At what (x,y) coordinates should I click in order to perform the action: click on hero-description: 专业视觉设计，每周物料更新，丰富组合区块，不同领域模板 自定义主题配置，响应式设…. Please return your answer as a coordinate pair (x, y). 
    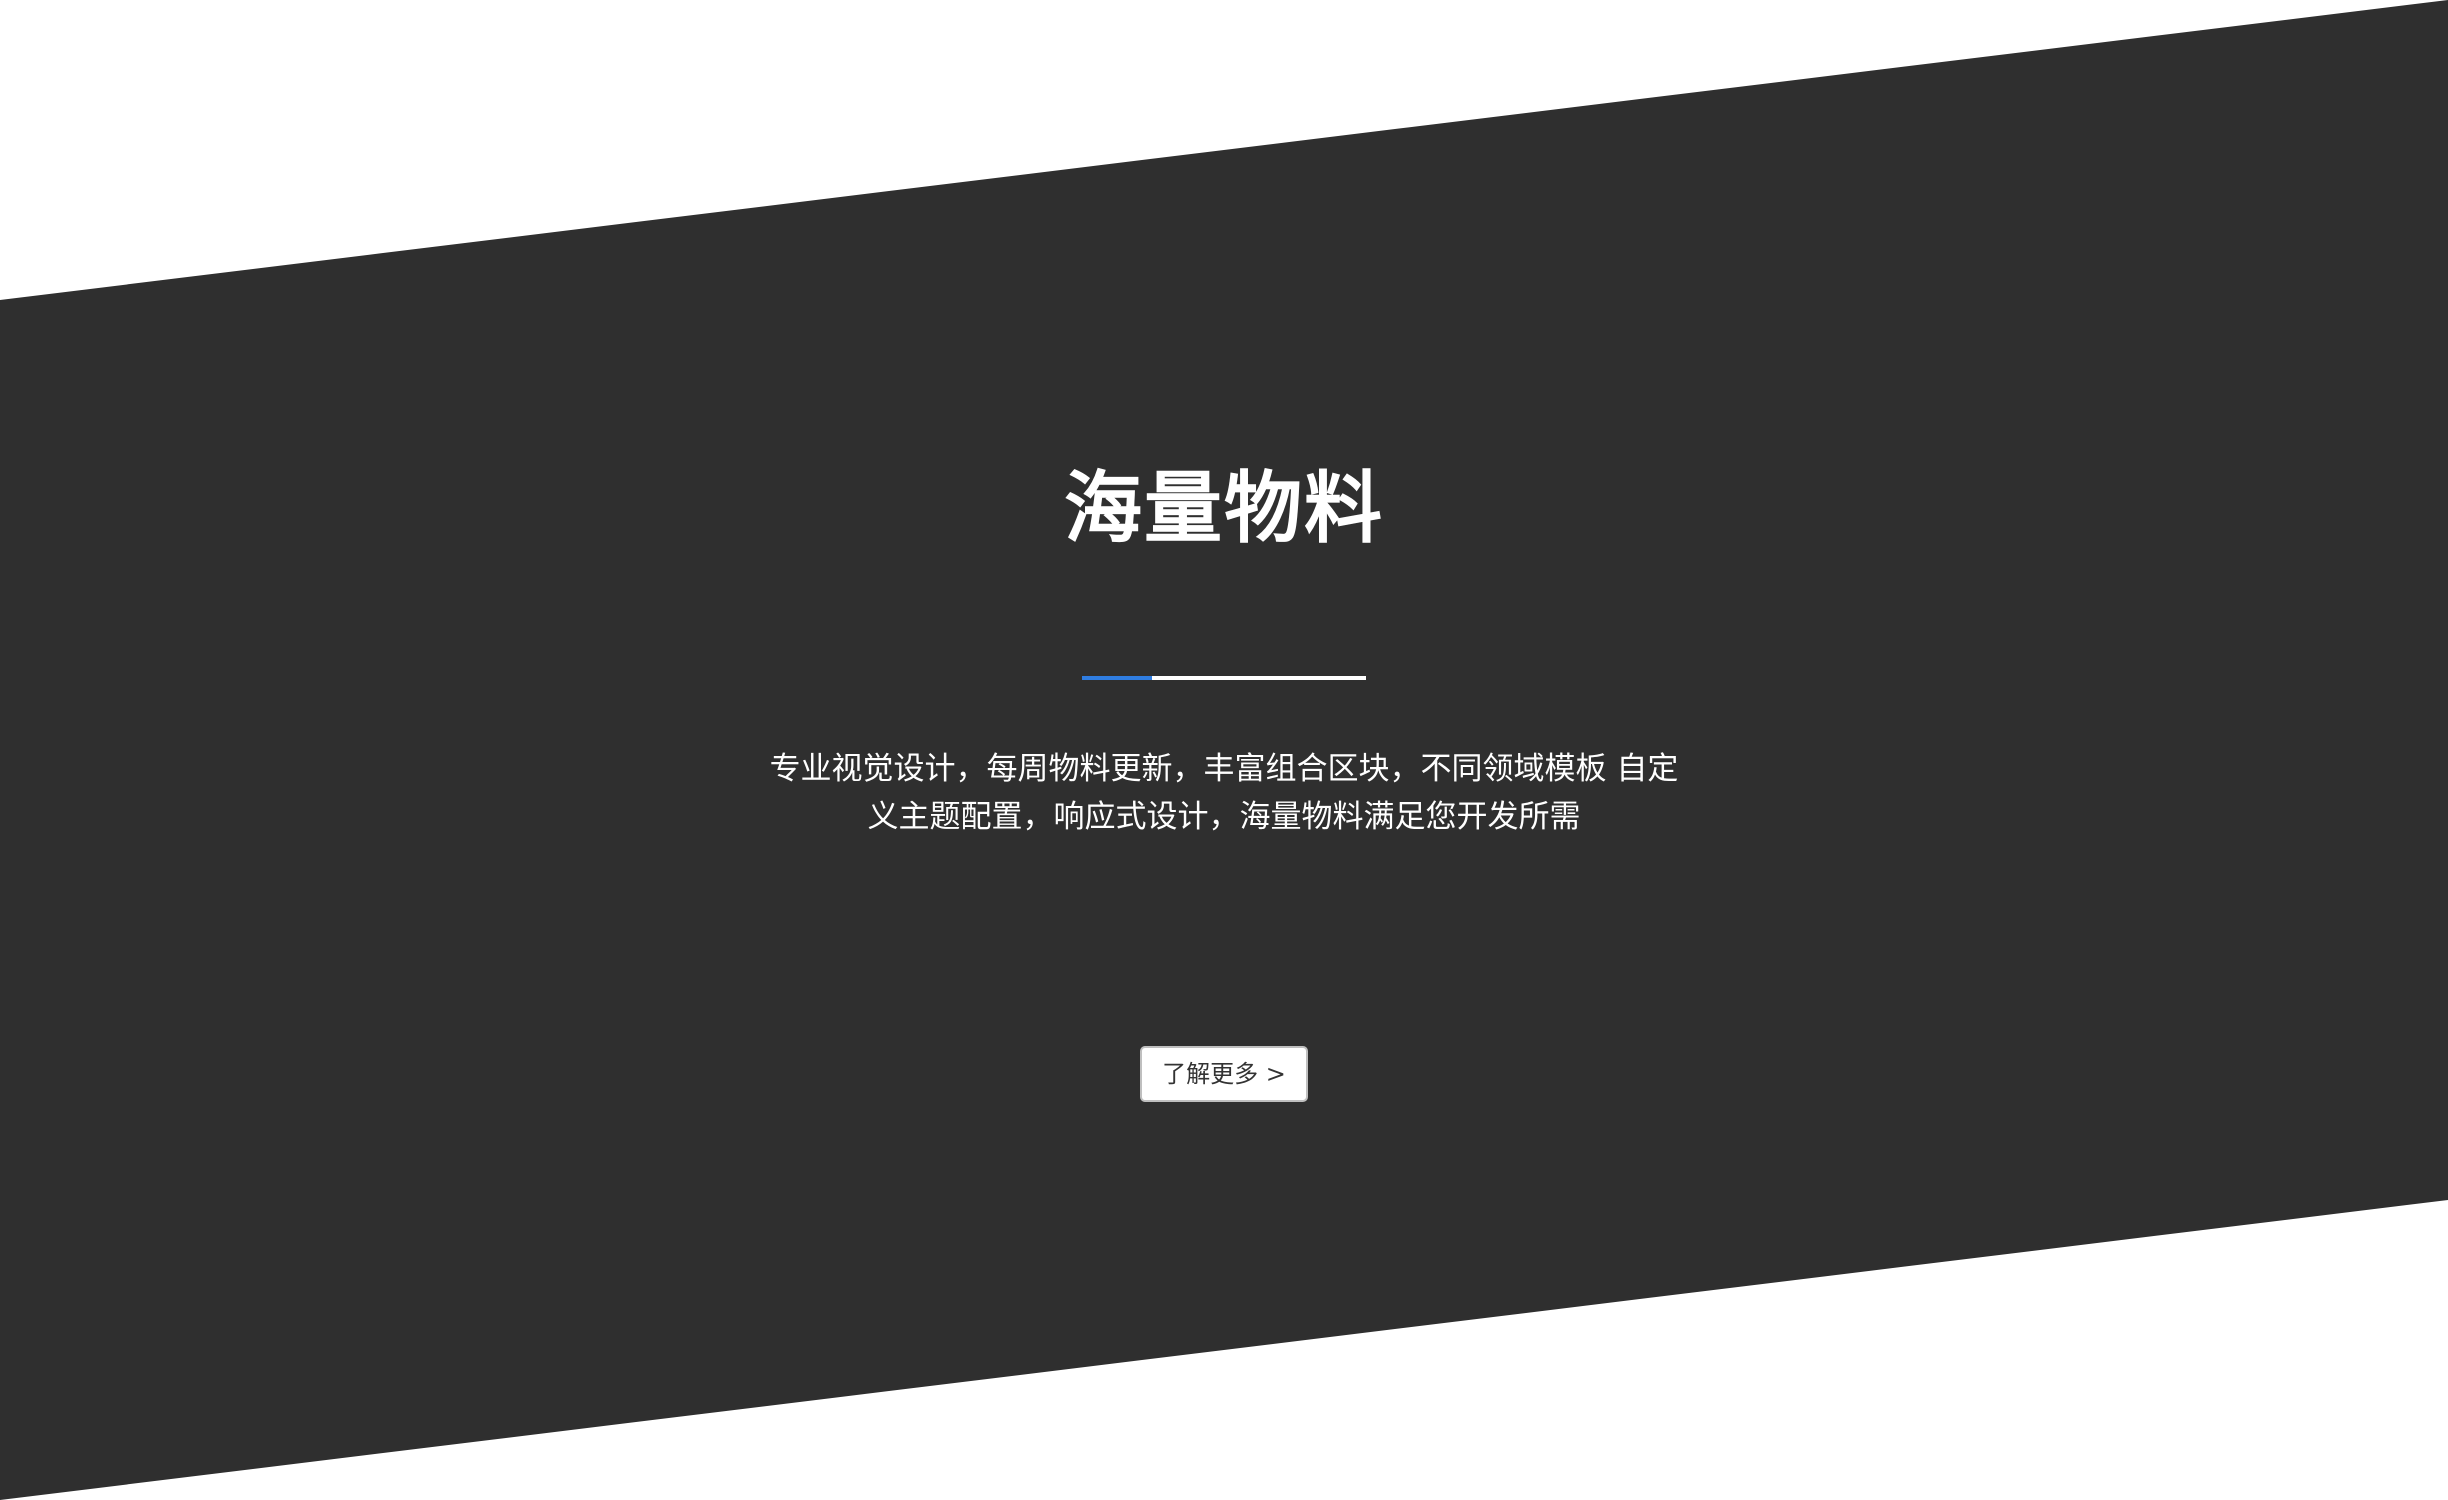
    Looking at the image, I should click on (1224, 793).